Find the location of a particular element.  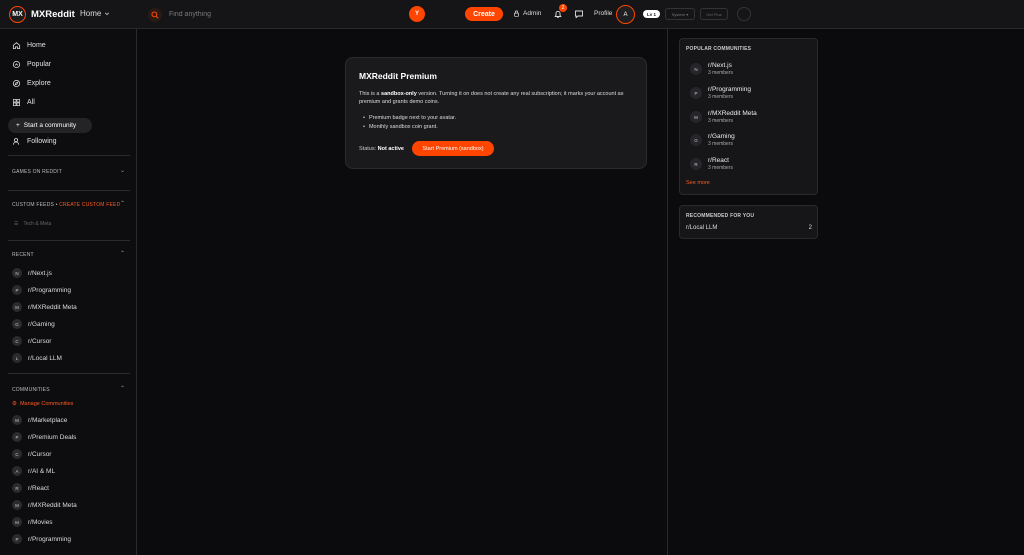

chat-icon is located at coordinates (579, 14).